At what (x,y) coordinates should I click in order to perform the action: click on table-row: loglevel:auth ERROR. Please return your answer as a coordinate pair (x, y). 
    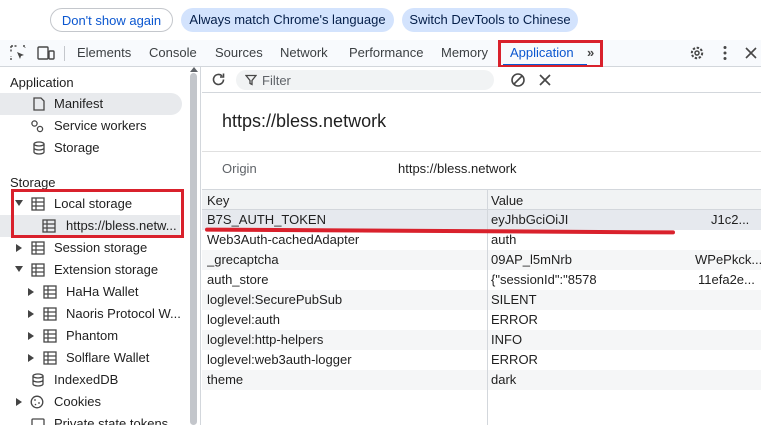
    Looking at the image, I should click on (481, 320).